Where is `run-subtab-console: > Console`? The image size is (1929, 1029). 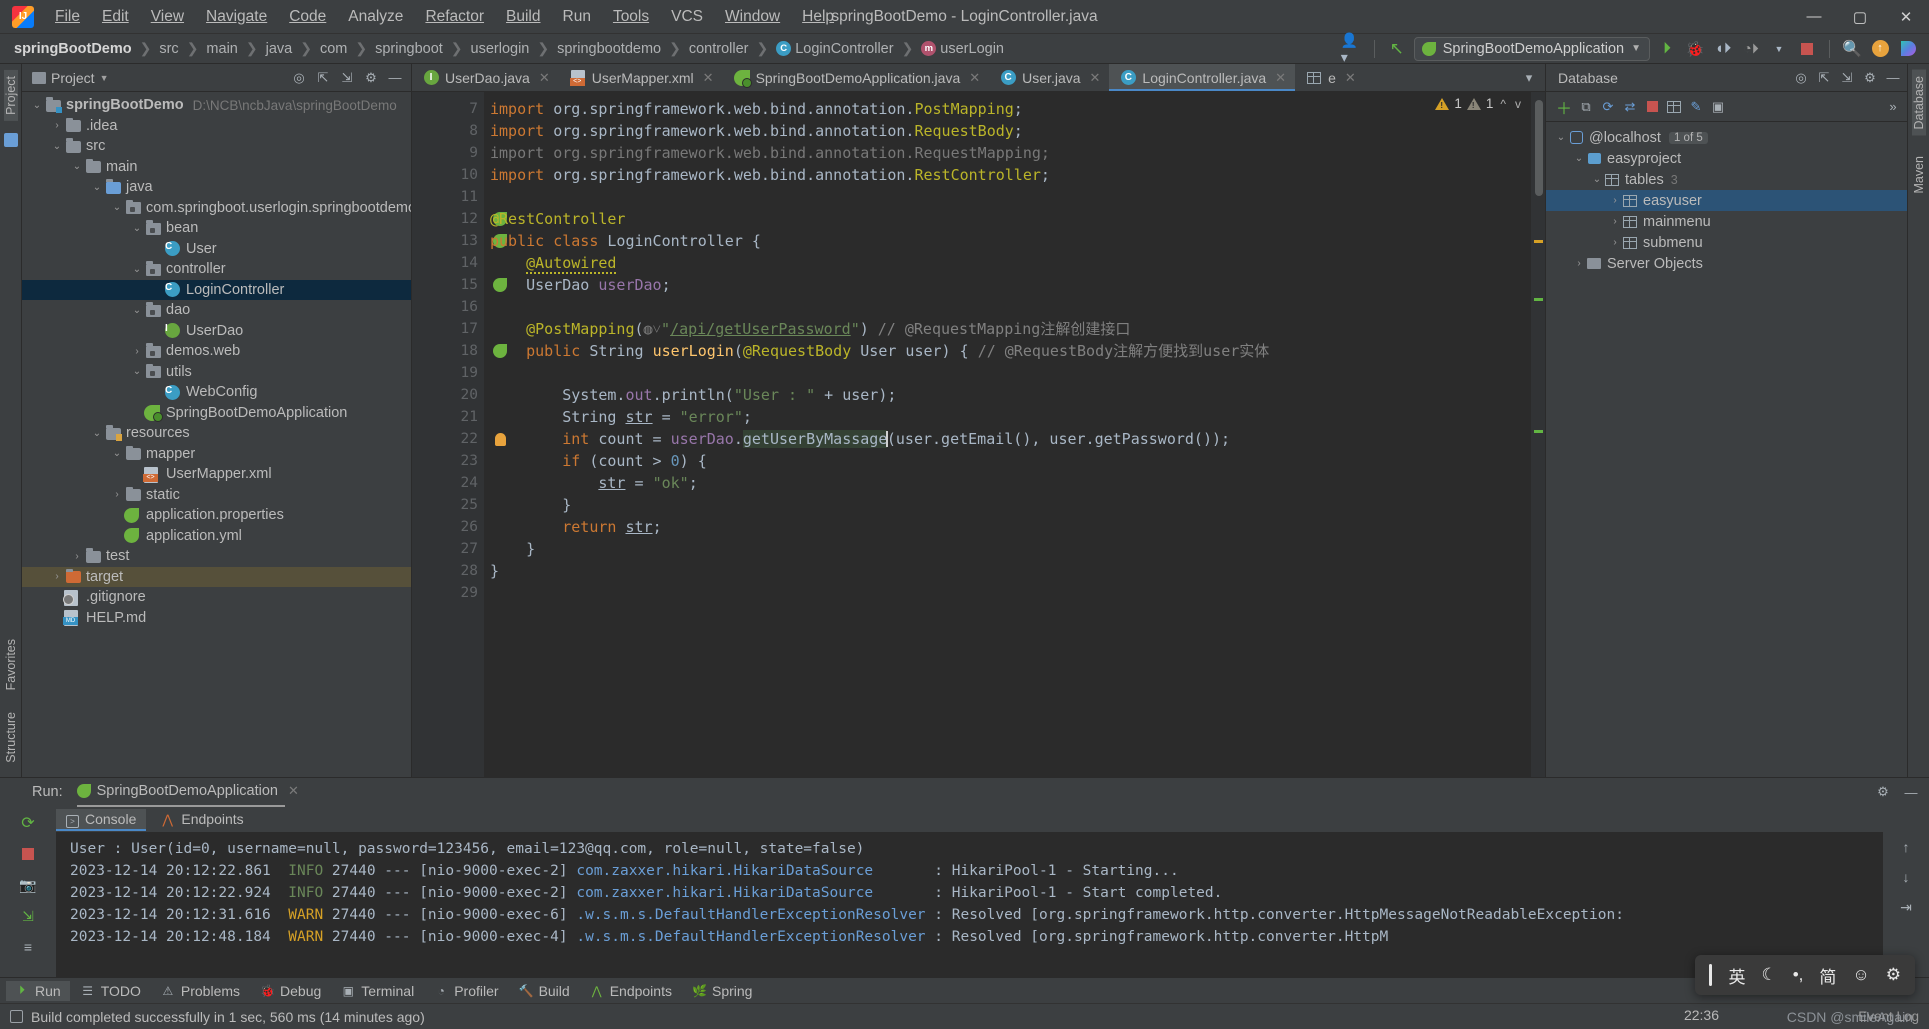 run-subtab-console: > Console is located at coordinates (101, 819).